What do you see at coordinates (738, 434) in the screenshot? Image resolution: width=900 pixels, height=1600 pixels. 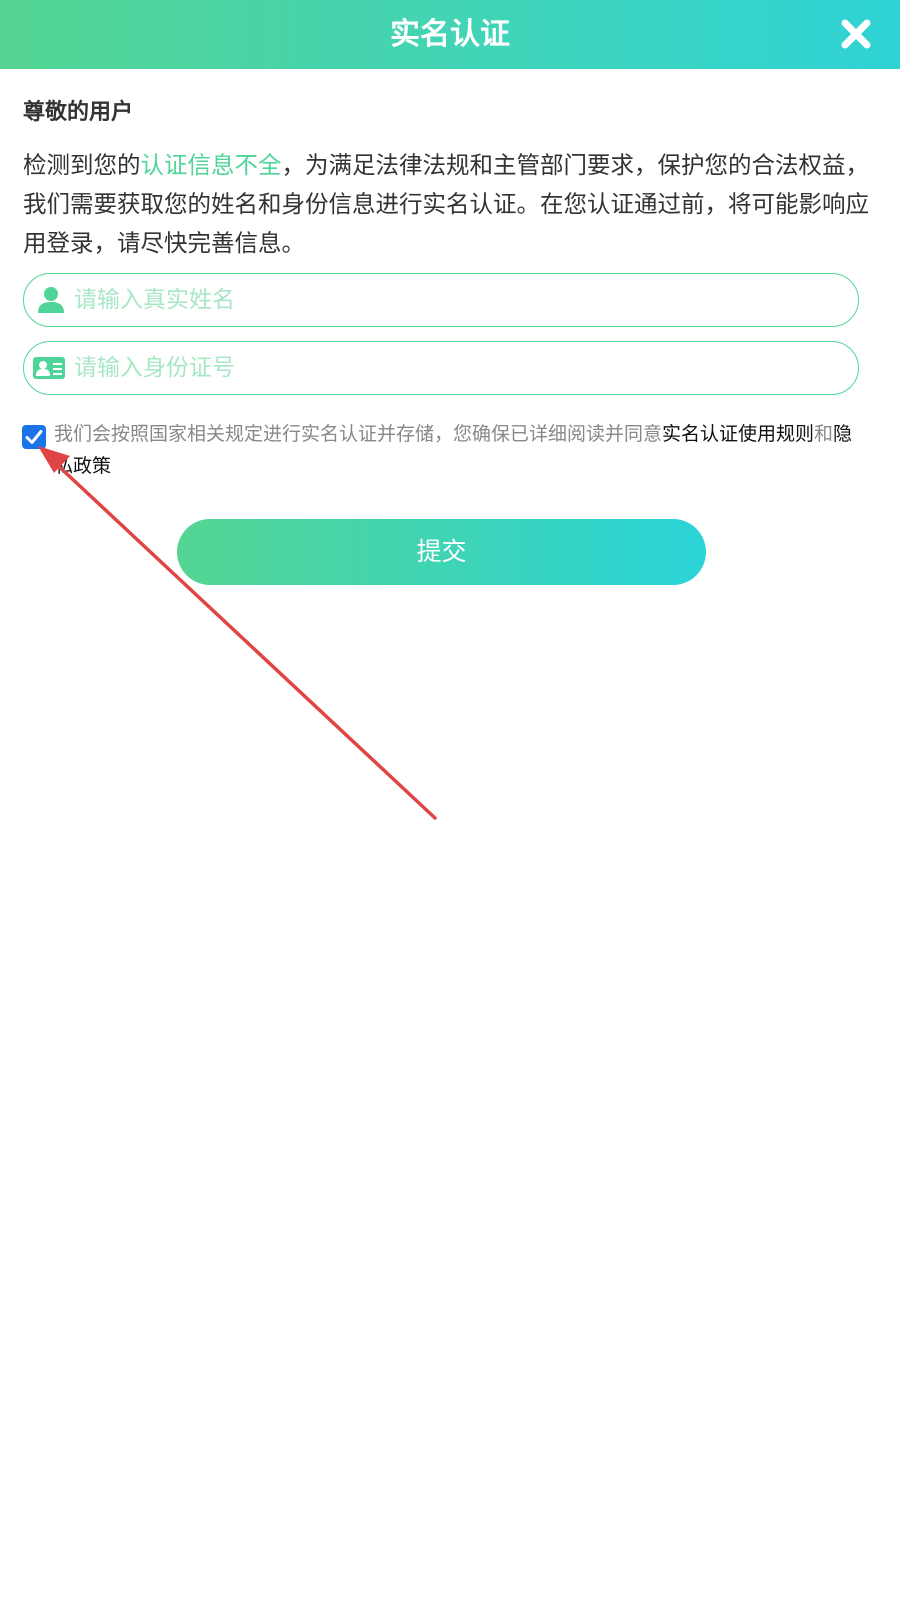 I see `rules-link: 实名认证使用规则` at bounding box center [738, 434].